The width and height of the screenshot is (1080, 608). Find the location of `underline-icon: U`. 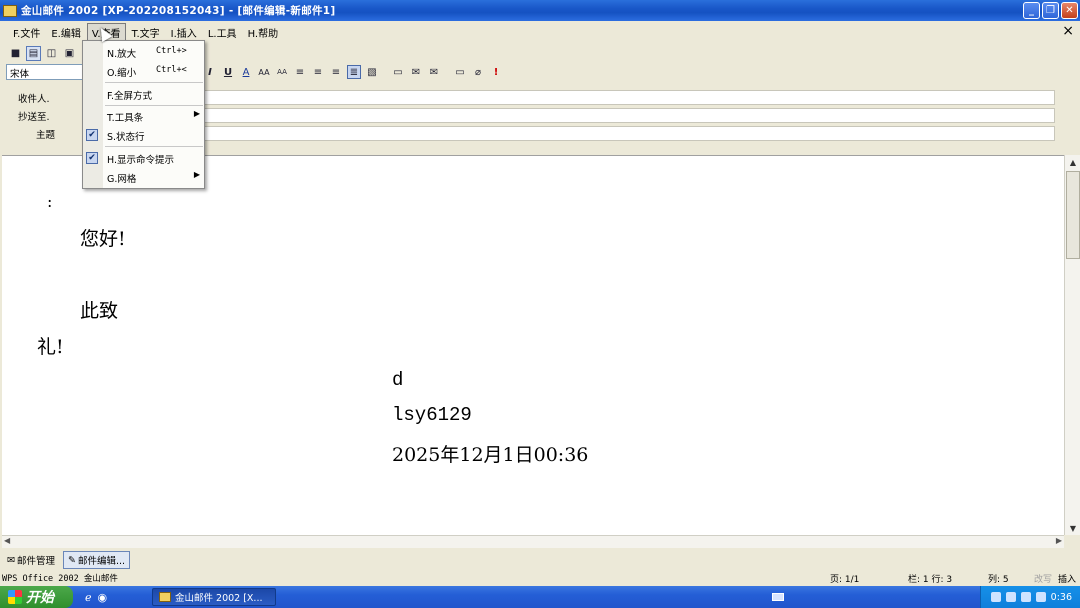

underline-icon: U is located at coordinates (228, 72).